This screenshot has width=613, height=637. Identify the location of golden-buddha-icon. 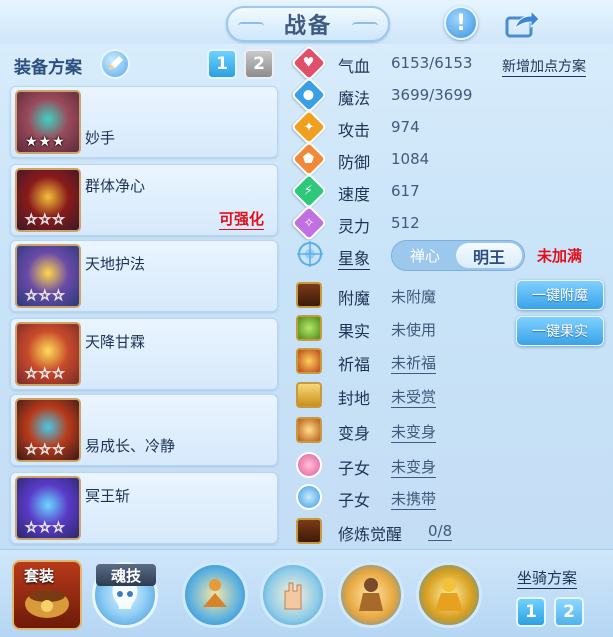
(449, 594).